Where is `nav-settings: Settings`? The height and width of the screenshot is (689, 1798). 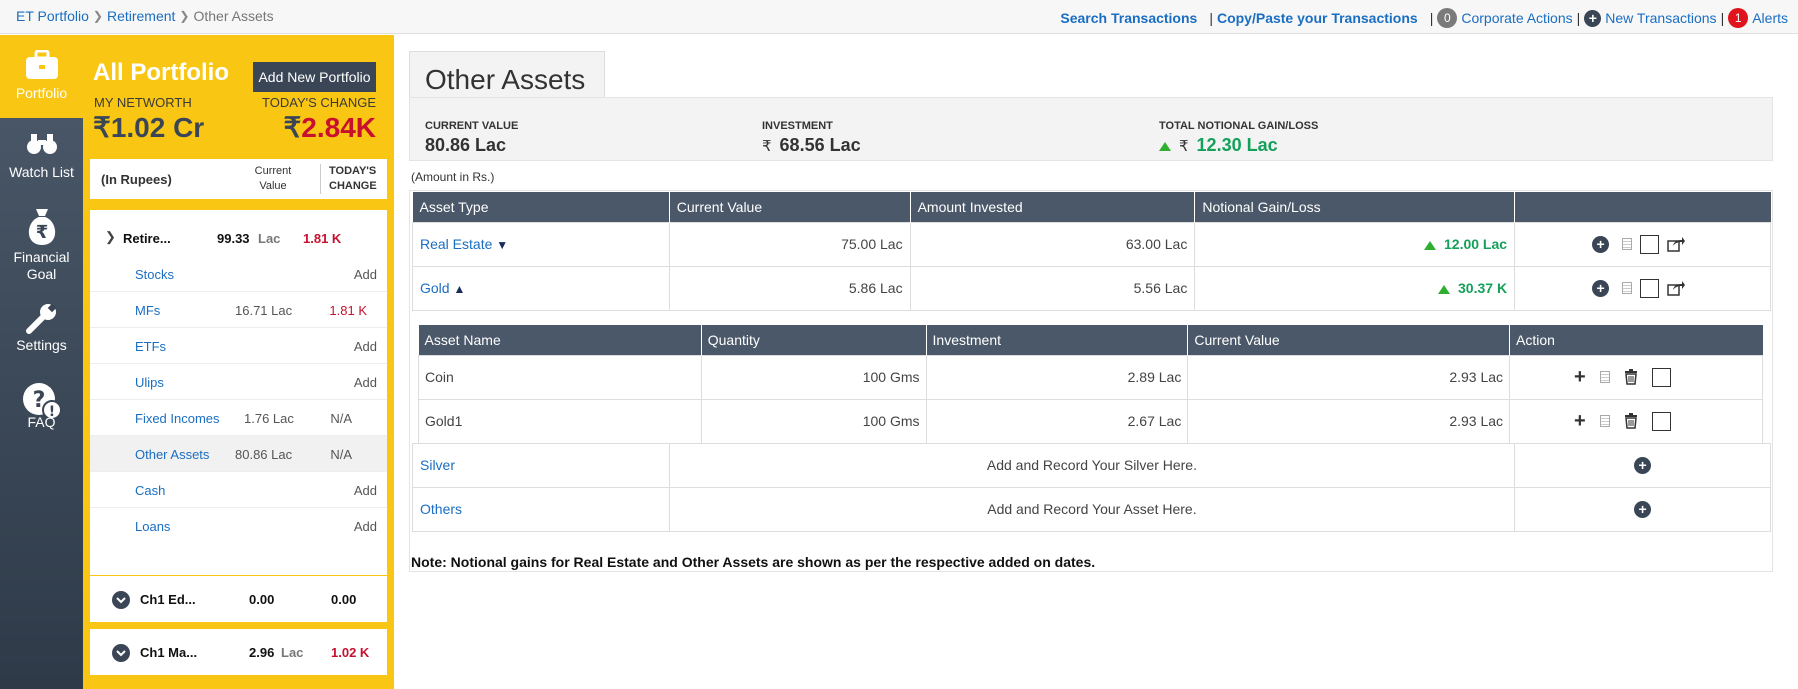
nav-settings: Settings is located at coordinates (41, 338).